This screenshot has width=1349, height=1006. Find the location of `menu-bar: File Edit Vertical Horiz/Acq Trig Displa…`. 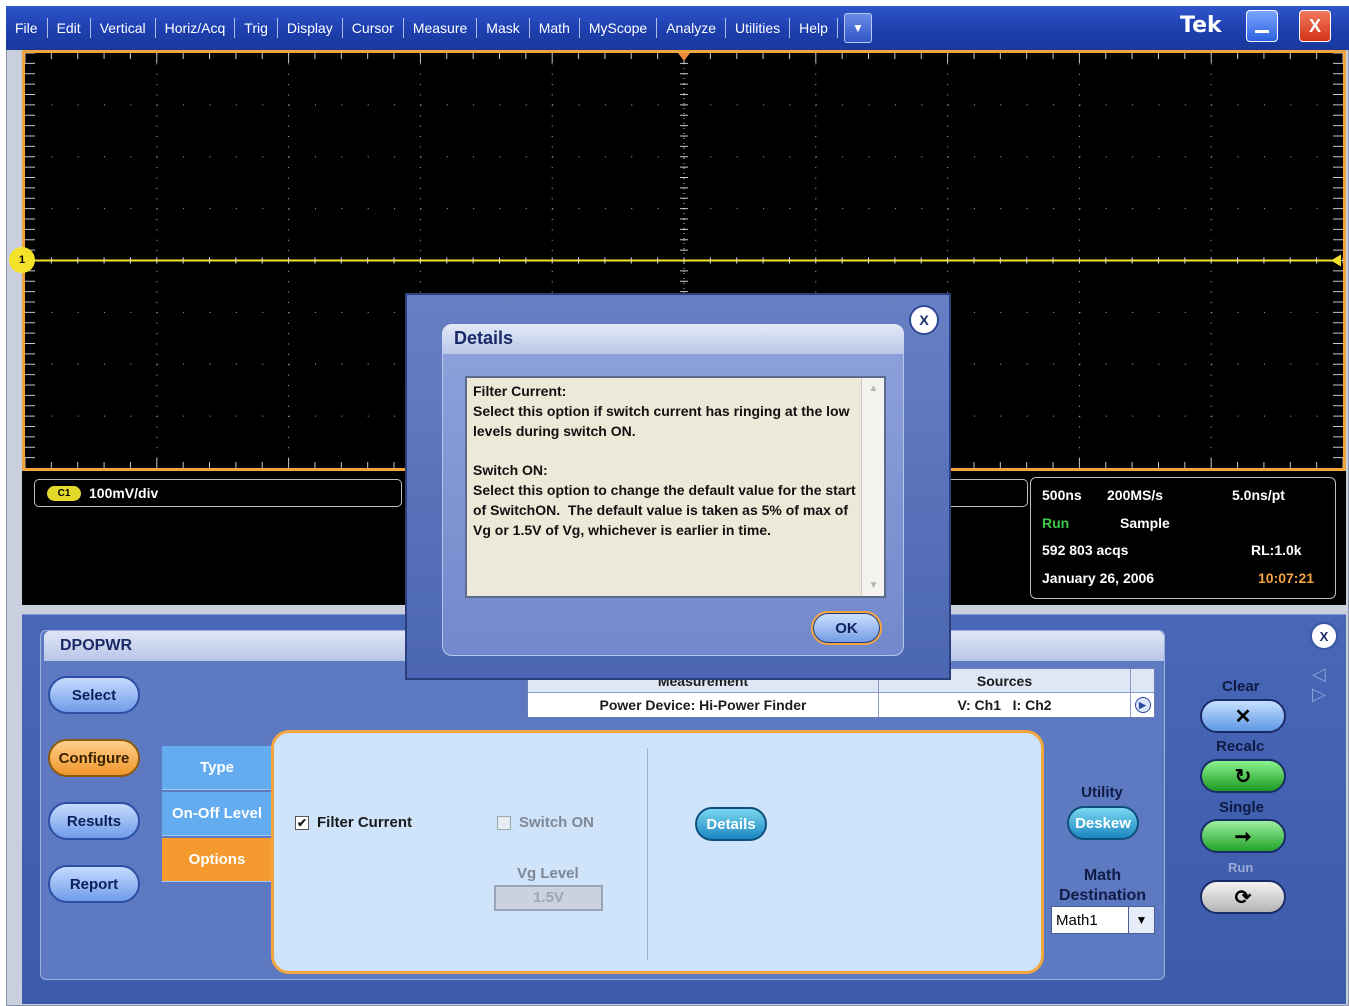

menu-bar: File Edit Vertical Horiz/Acq Trig Displa… is located at coordinates (677, 28).